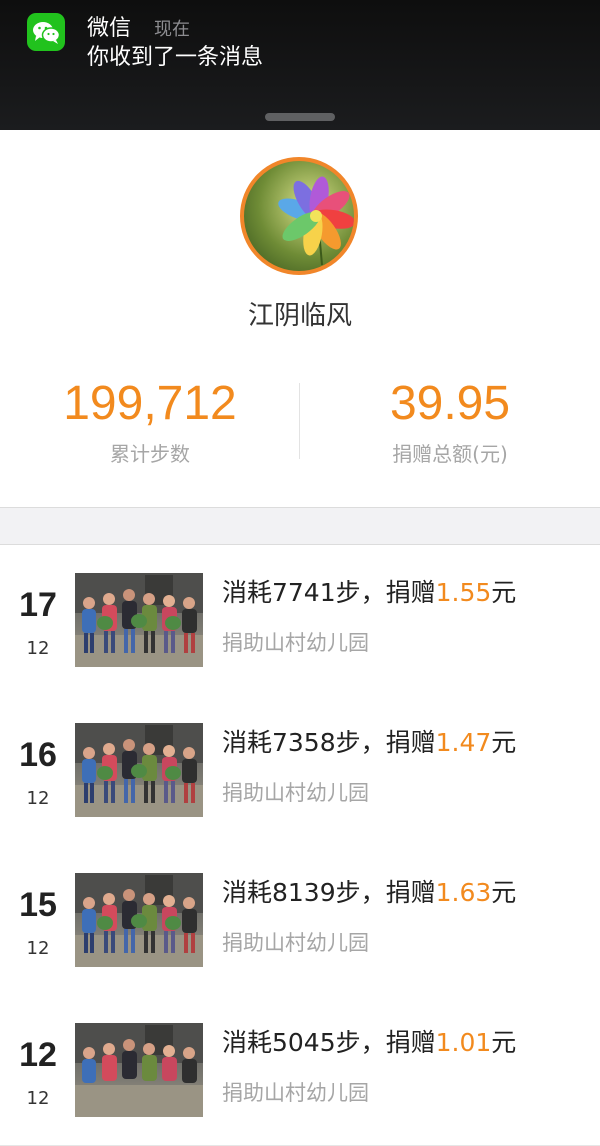 This screenshot has width=600, height=1146. What do you see at coordinates (463, 742) in the screenshot?
I see `record-amount: 1.47` at bounding box center [463, 742].